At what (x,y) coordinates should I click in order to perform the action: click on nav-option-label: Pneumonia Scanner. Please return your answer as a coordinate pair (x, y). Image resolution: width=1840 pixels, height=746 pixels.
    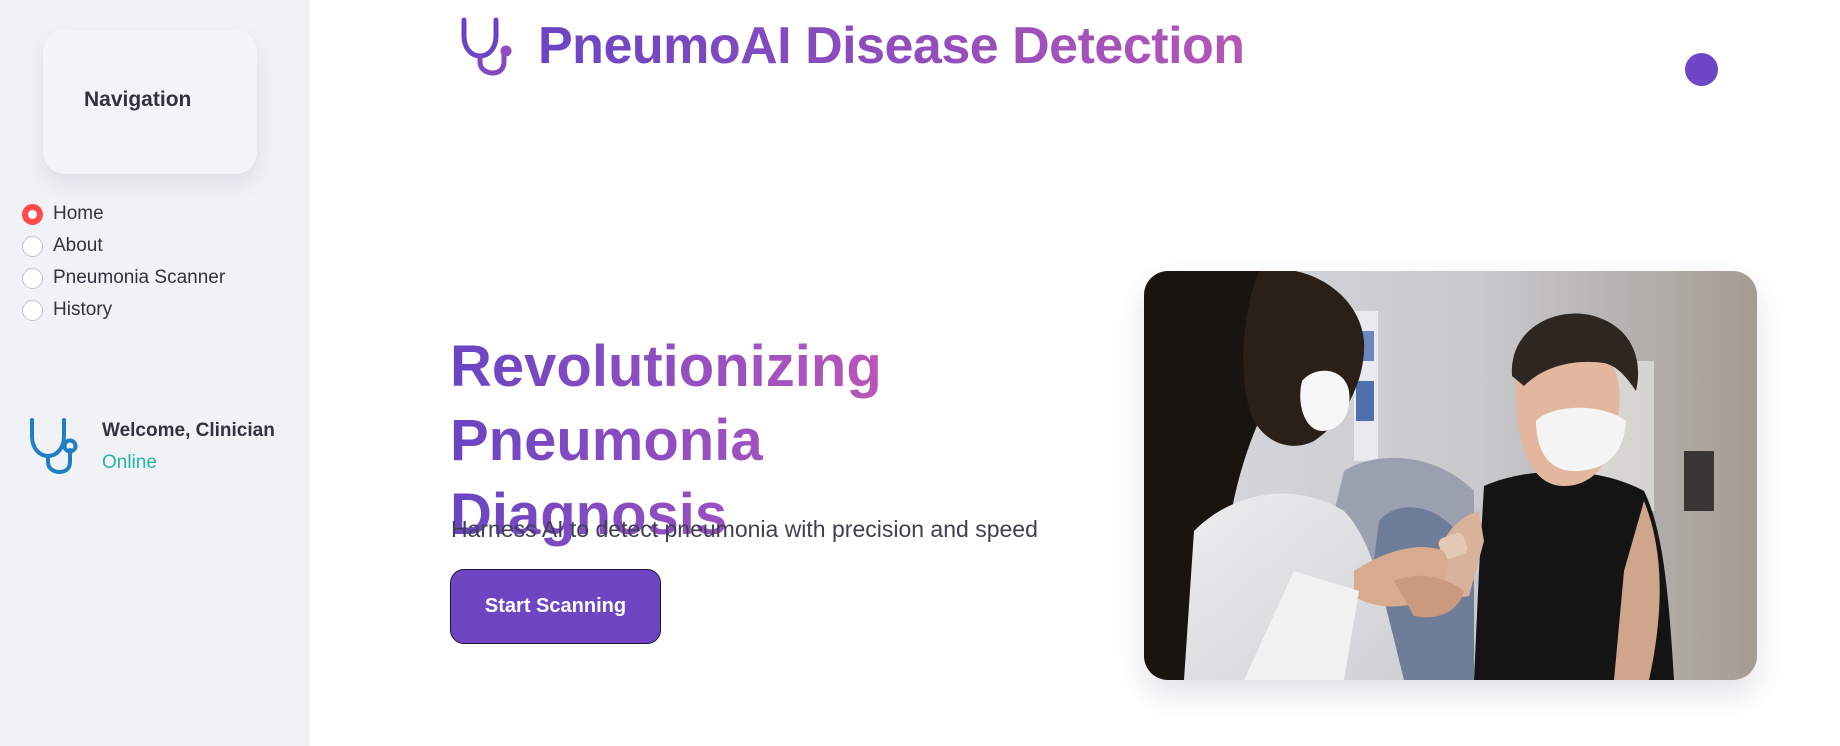
    Looking at the image, I should click on (139, 277).